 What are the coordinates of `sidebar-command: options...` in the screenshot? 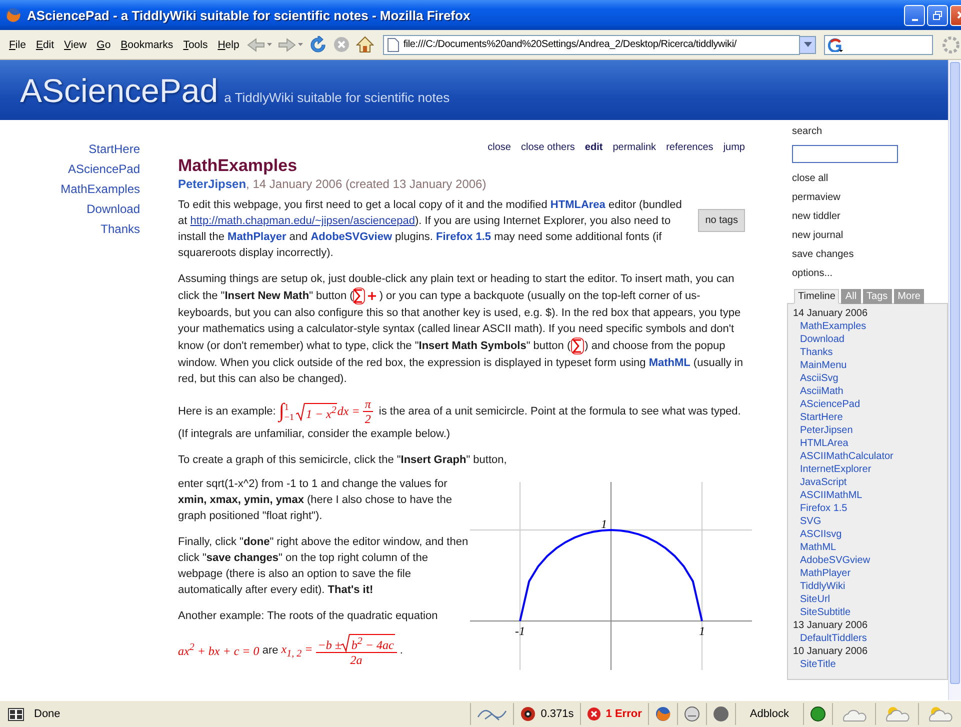 It's located at (812, 273).